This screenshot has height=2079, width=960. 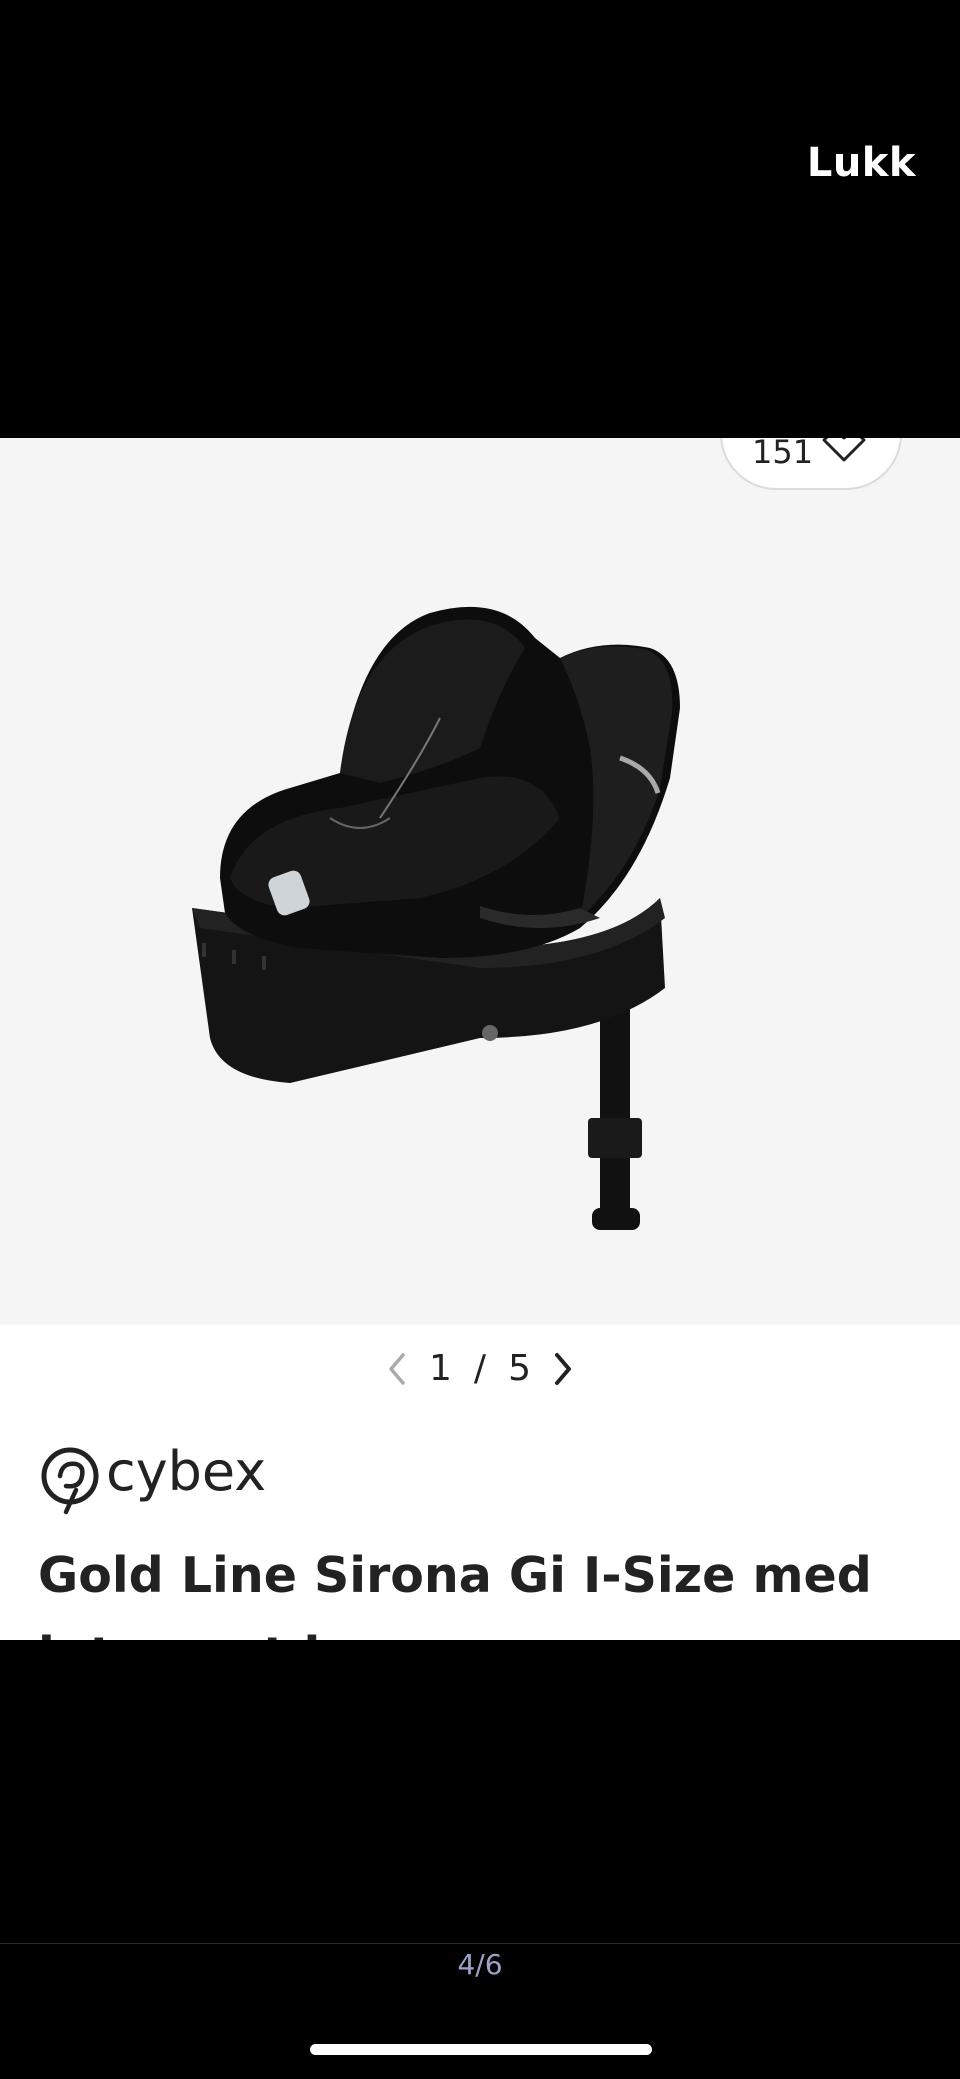 What do you see at coordinates (844, 450) in the screenshot?
I see `heart-icon` at bounding box center [844, 450].